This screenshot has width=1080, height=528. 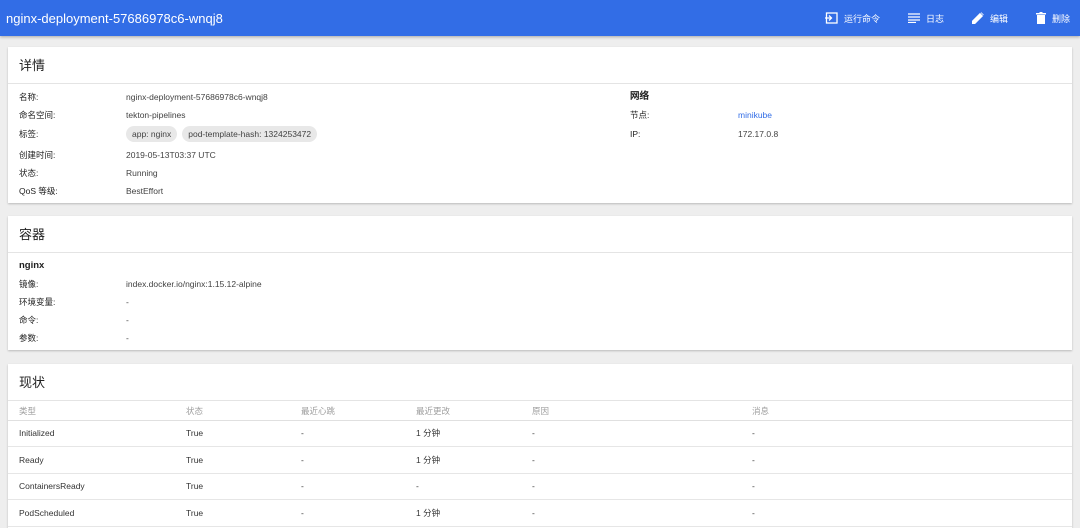 I want to click on table-row: PodScheduled True - 1 分钟 - -, so click(x=540, y=513).